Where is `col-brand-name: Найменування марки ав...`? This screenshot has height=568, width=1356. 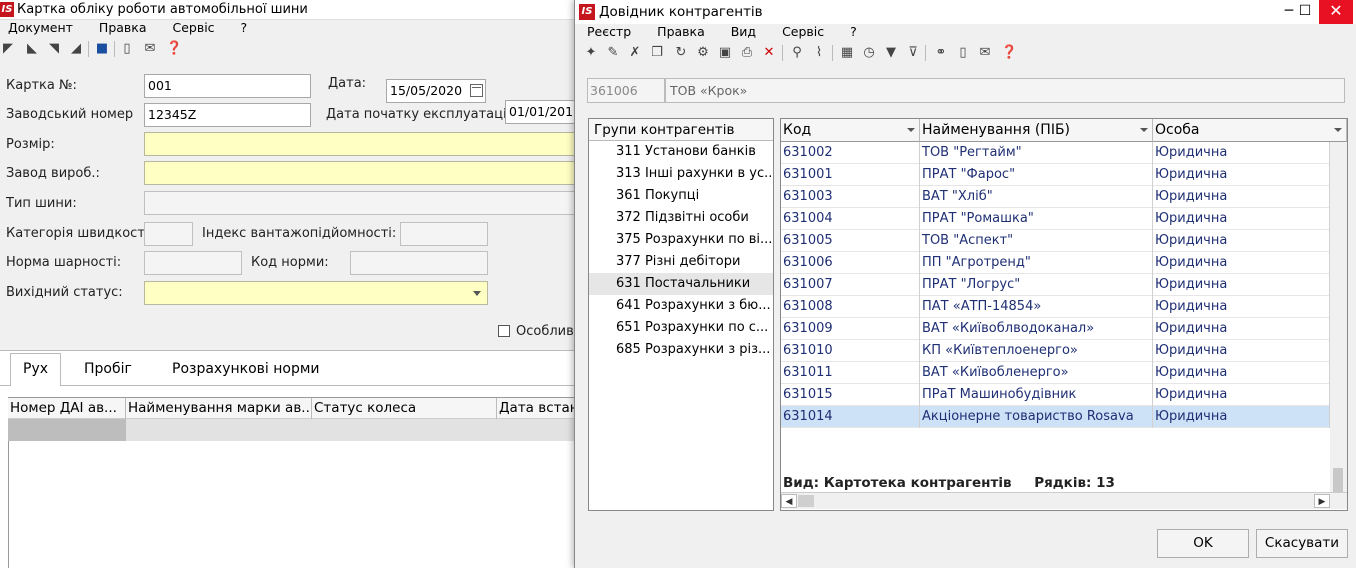
col-brand-name: Найменування марки ав... is located at coordinates (219, 408).